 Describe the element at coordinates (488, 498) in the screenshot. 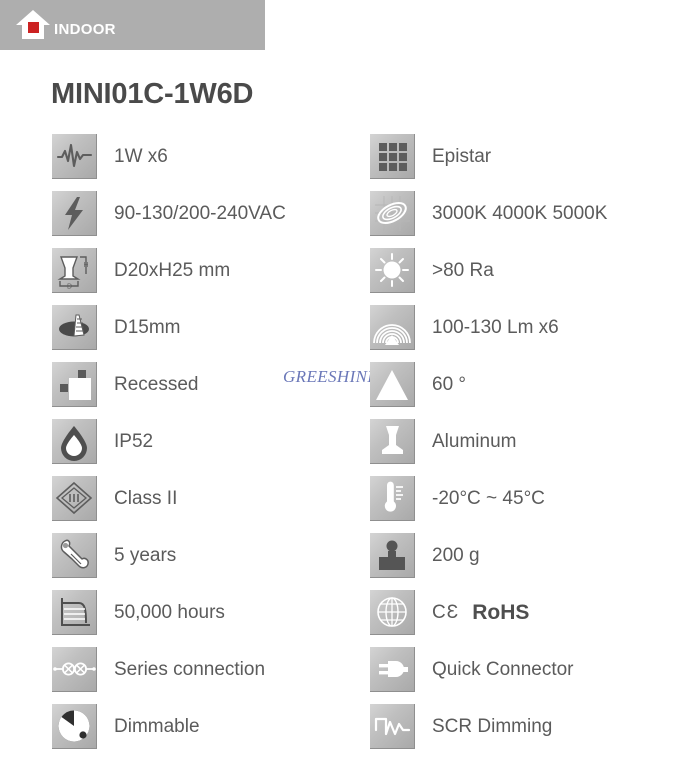

I see `spec-label: -20°C ~ 45°C` at that location.